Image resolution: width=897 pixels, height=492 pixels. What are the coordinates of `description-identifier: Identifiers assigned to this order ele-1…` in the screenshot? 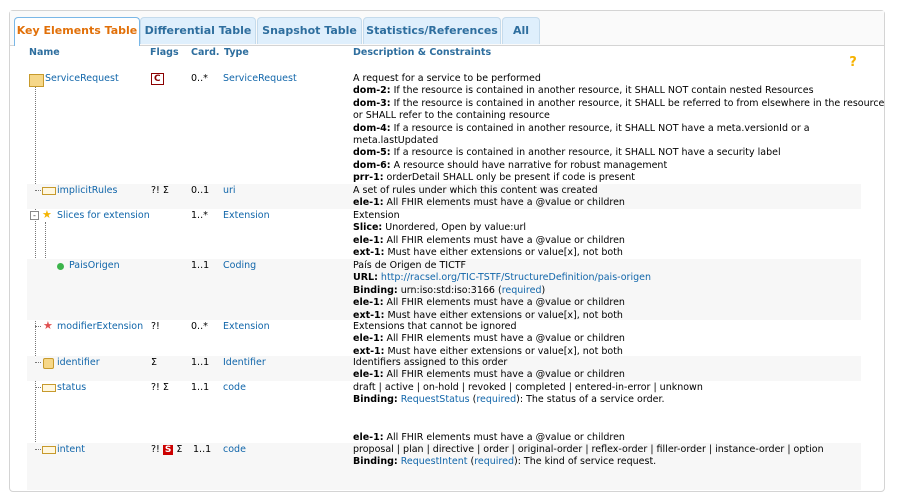 It's located at (605, 369).